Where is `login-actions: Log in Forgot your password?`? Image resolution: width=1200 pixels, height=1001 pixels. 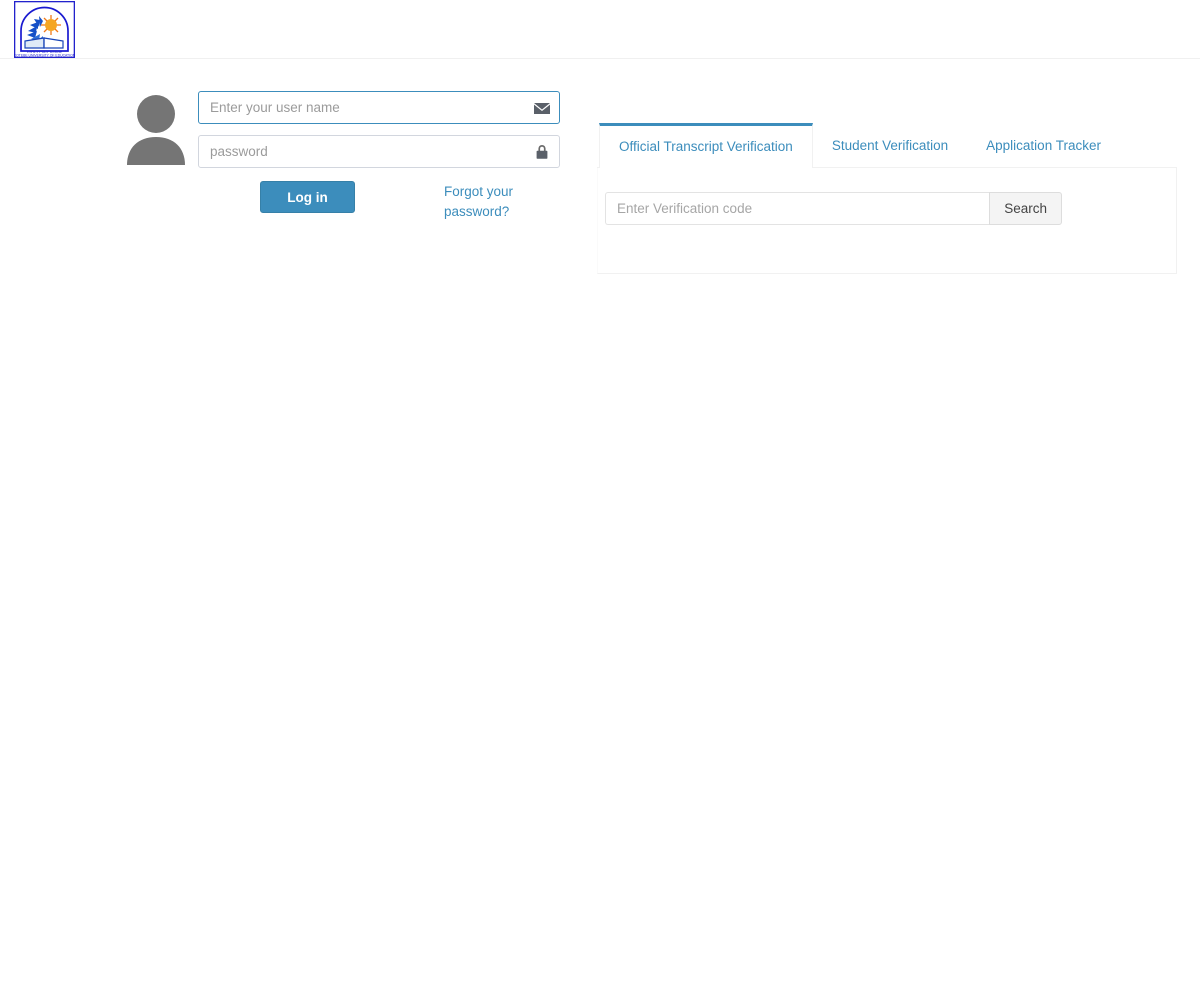 login-actions: Log in Forgot your password? is located at coordinates (389, 206).